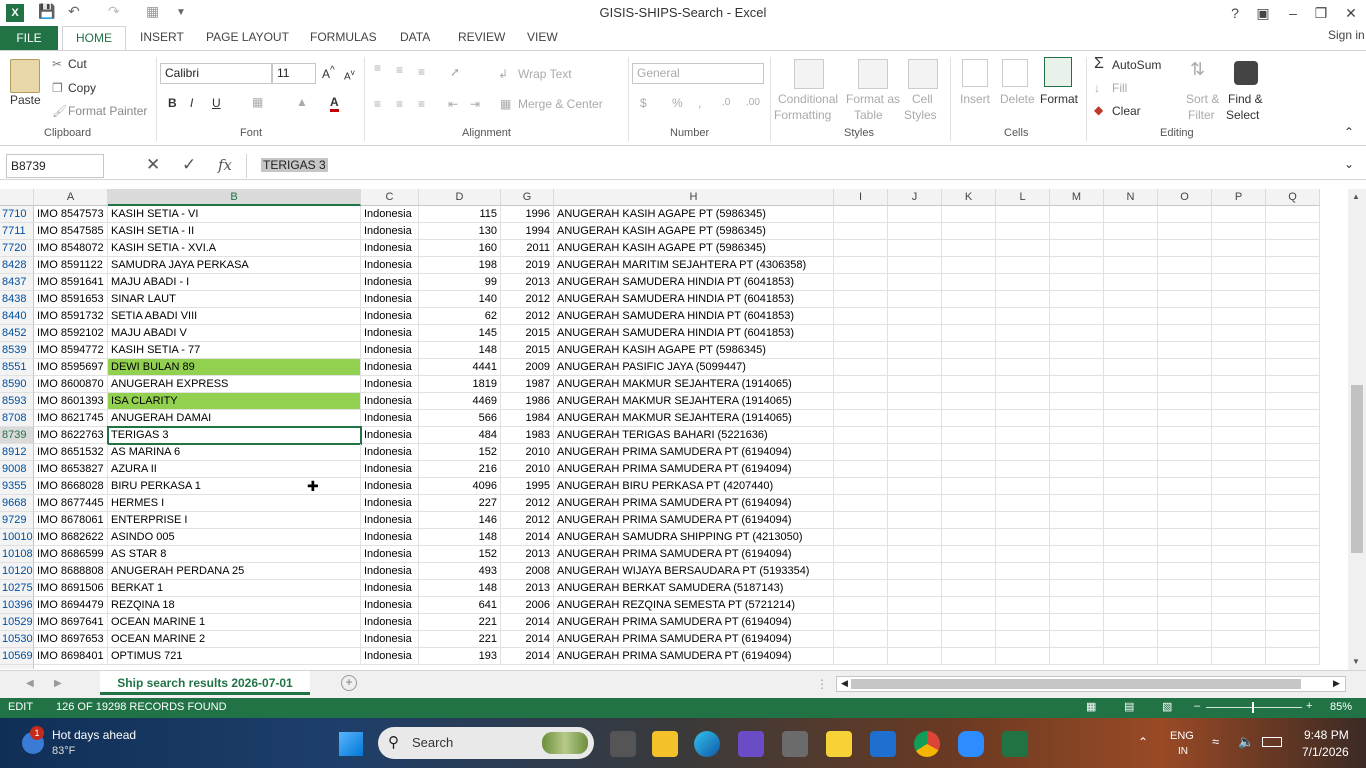 The height and width of the screenshot is (768, 1366). I want to click on cell-g: 2015, so click(527, 333).